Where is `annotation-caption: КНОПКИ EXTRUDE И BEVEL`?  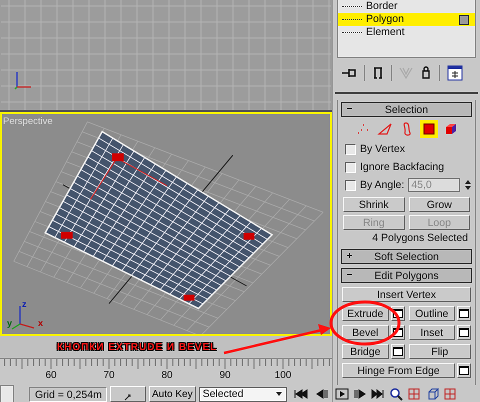
annotation-caption: КНОПКИ EXTRUDE И BEVEL is located at coordinates (137, 347).